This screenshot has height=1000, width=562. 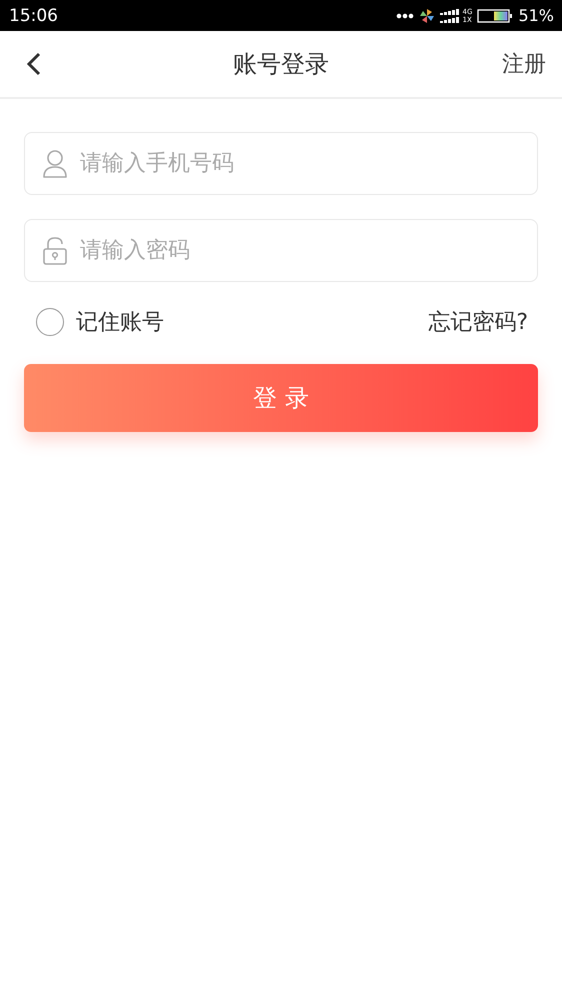 What do you see at coordinates (55, 251) in the screenshot?
I see `lock-icon` at bounding box center [55, 251].